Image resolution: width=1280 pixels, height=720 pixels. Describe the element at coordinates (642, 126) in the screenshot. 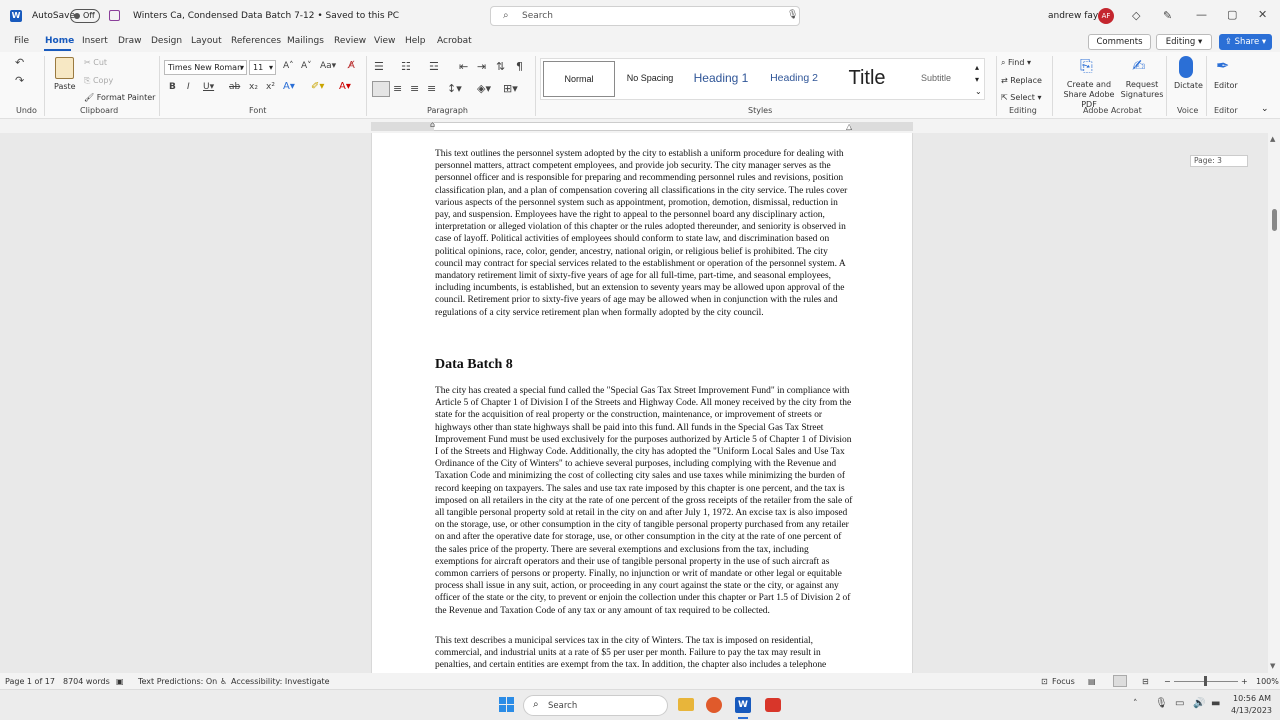

I see `horizontal-ruler` at that location.